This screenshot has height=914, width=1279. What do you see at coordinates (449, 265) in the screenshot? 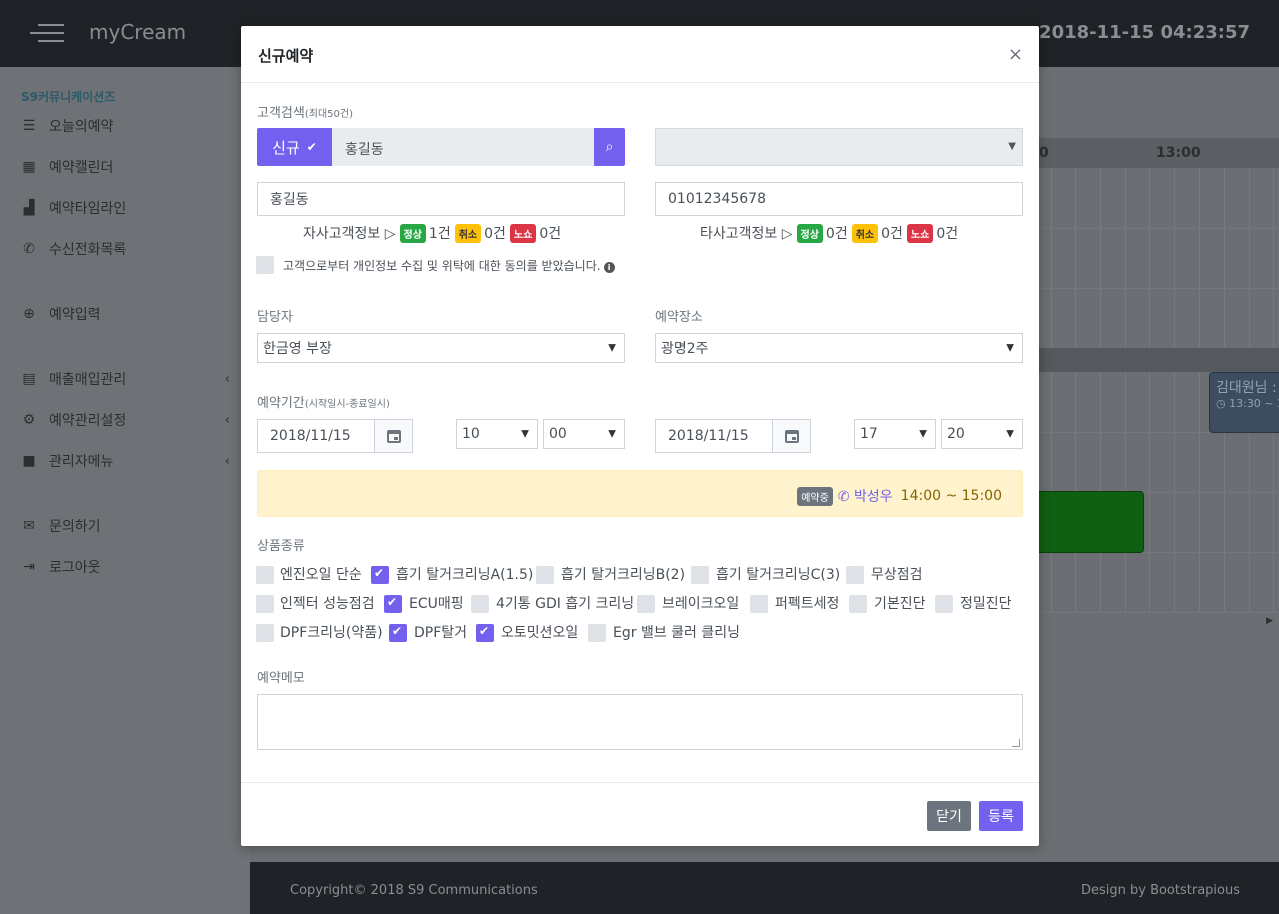
I see `consent-label: 고객으로부터 개인정보 수집 및 위탁에 대한 동의를 받았습니다. i` at bounding box center [449, 265].